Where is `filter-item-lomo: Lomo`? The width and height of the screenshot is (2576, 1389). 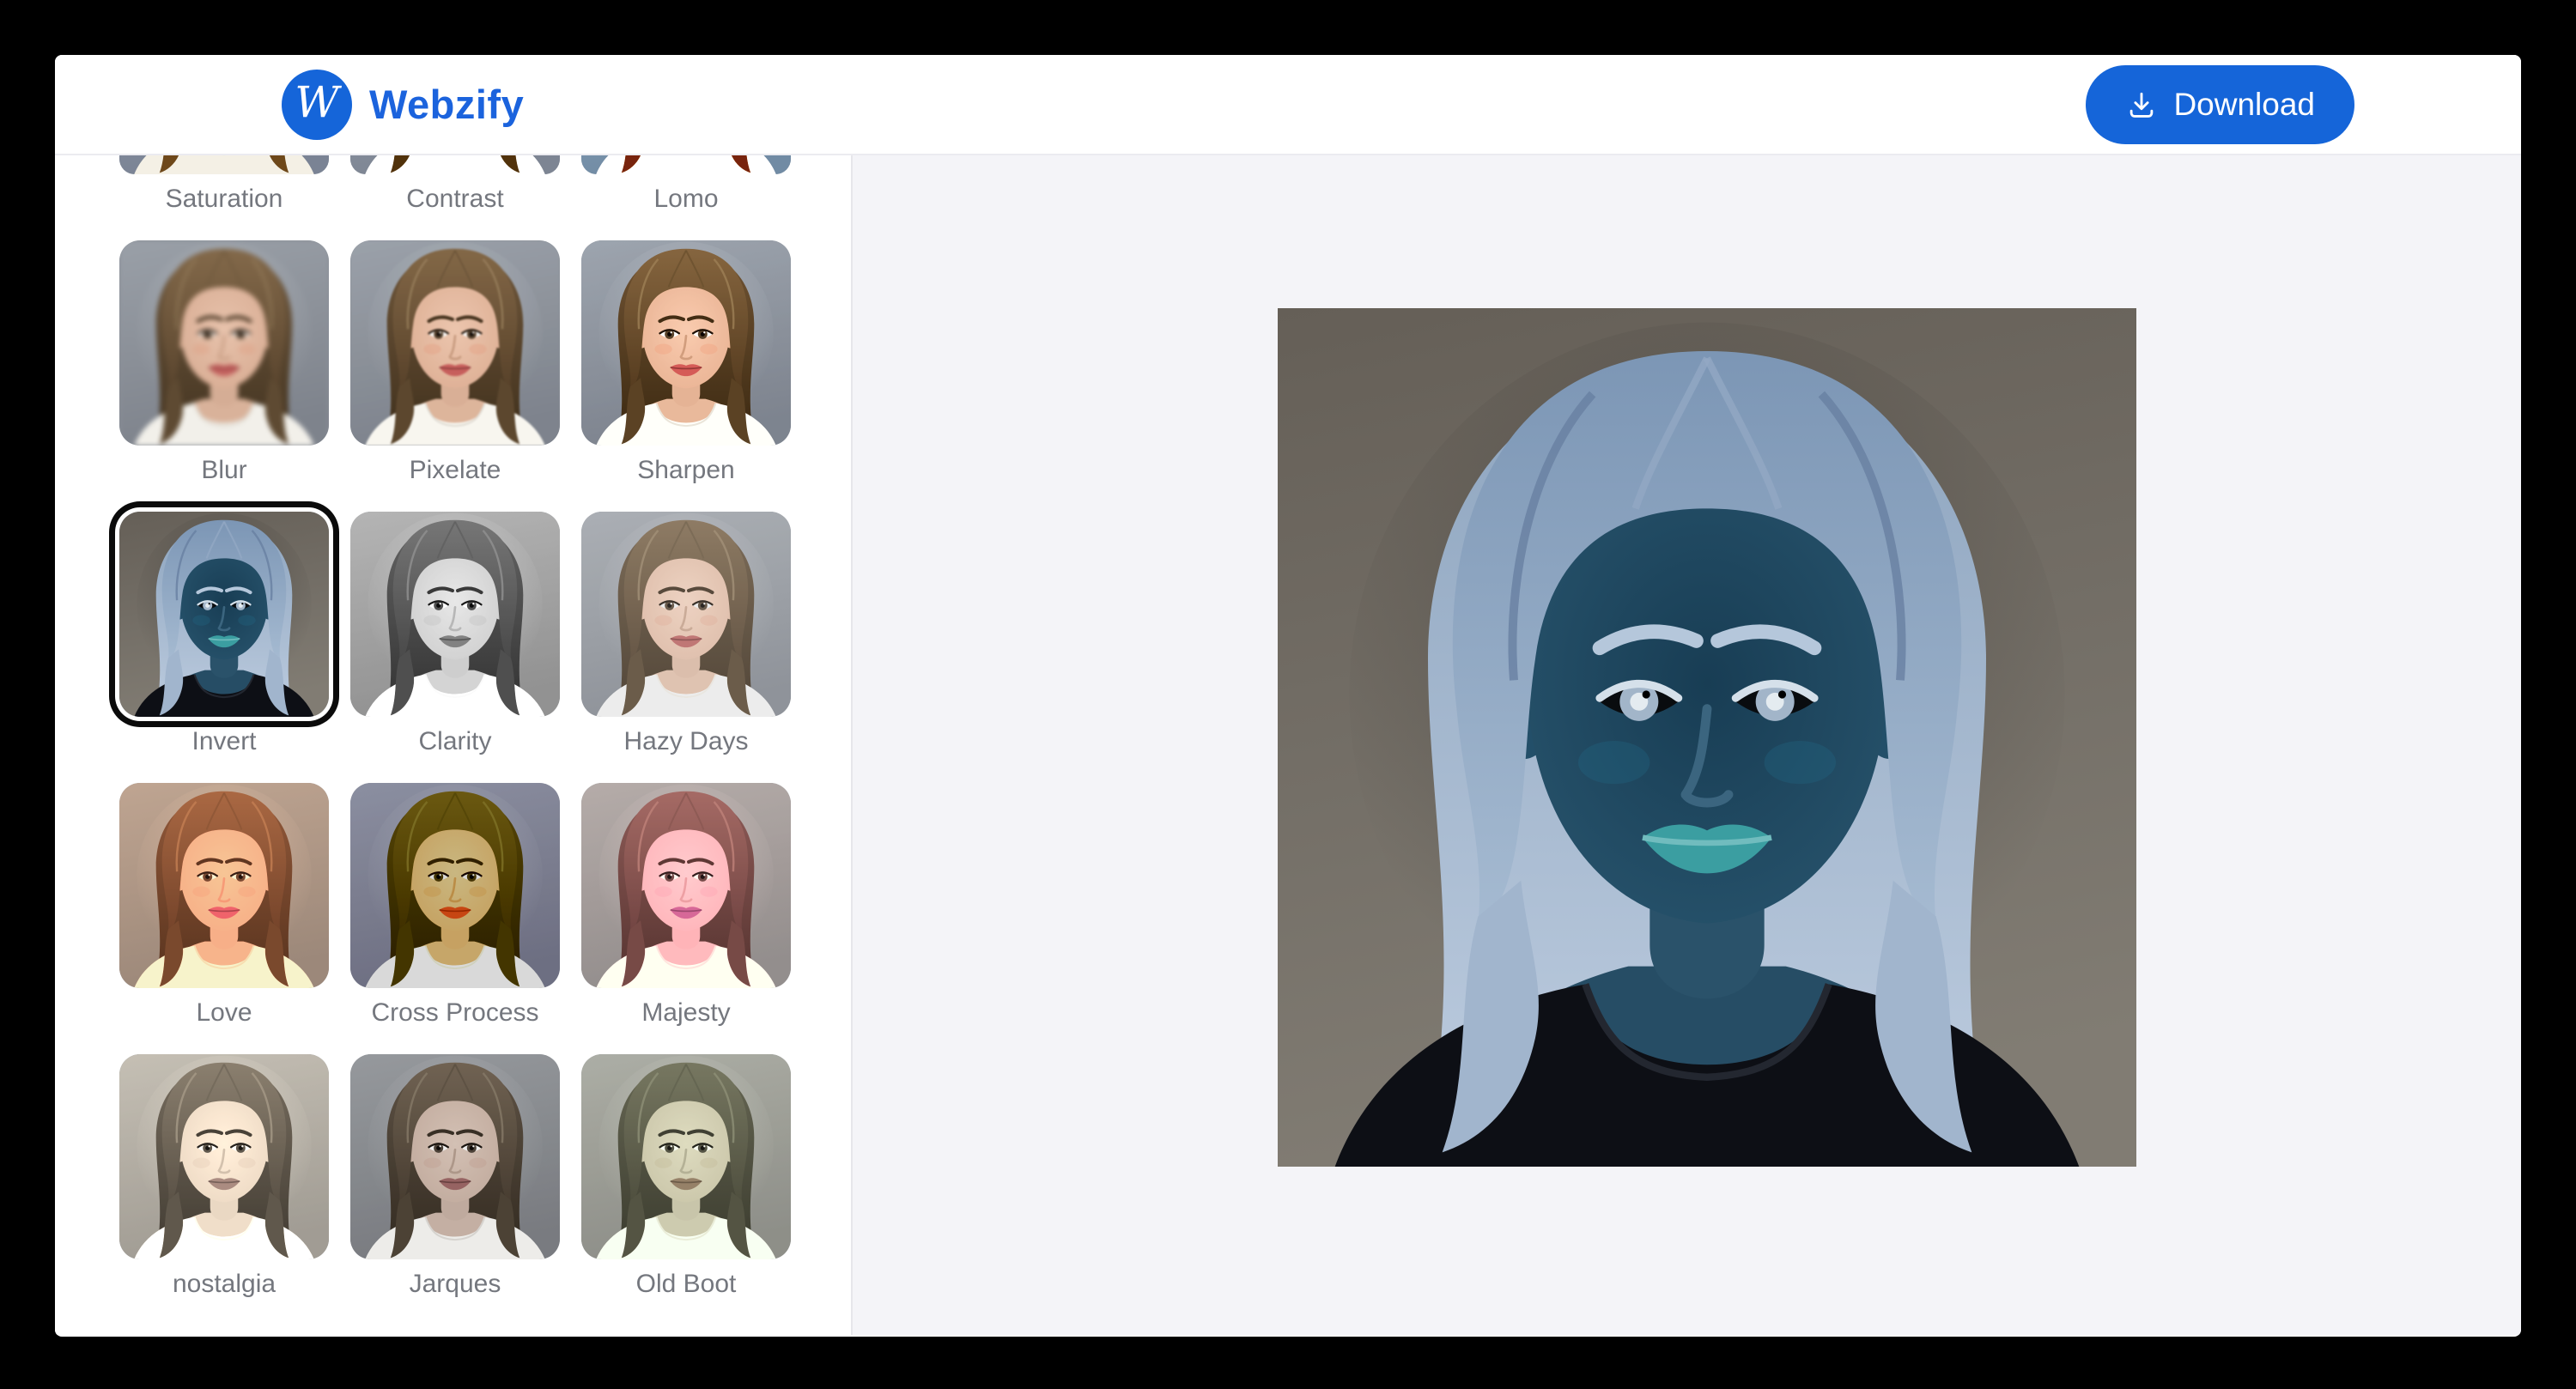 filter-item-lomo: Lomo is located at coordinates (686, 185).